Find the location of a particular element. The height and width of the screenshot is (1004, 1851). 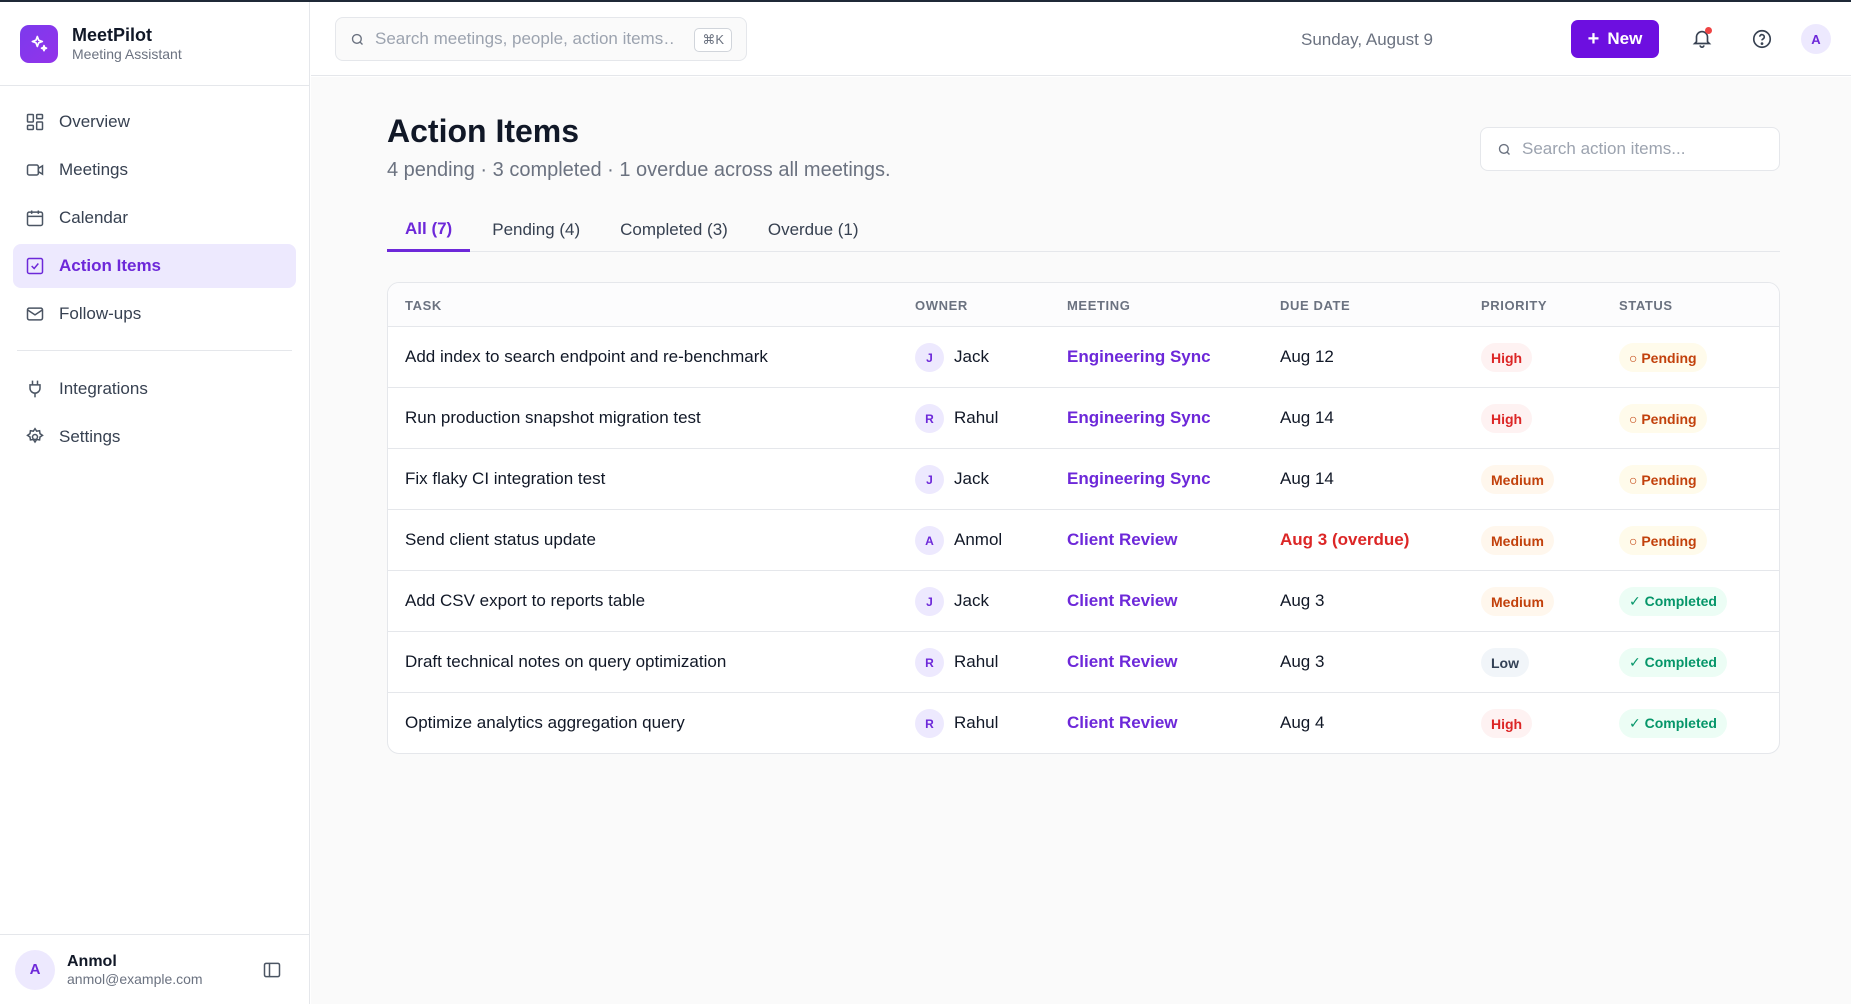

sidebar-item-label: Action Items is located at coordinates (110, 265).